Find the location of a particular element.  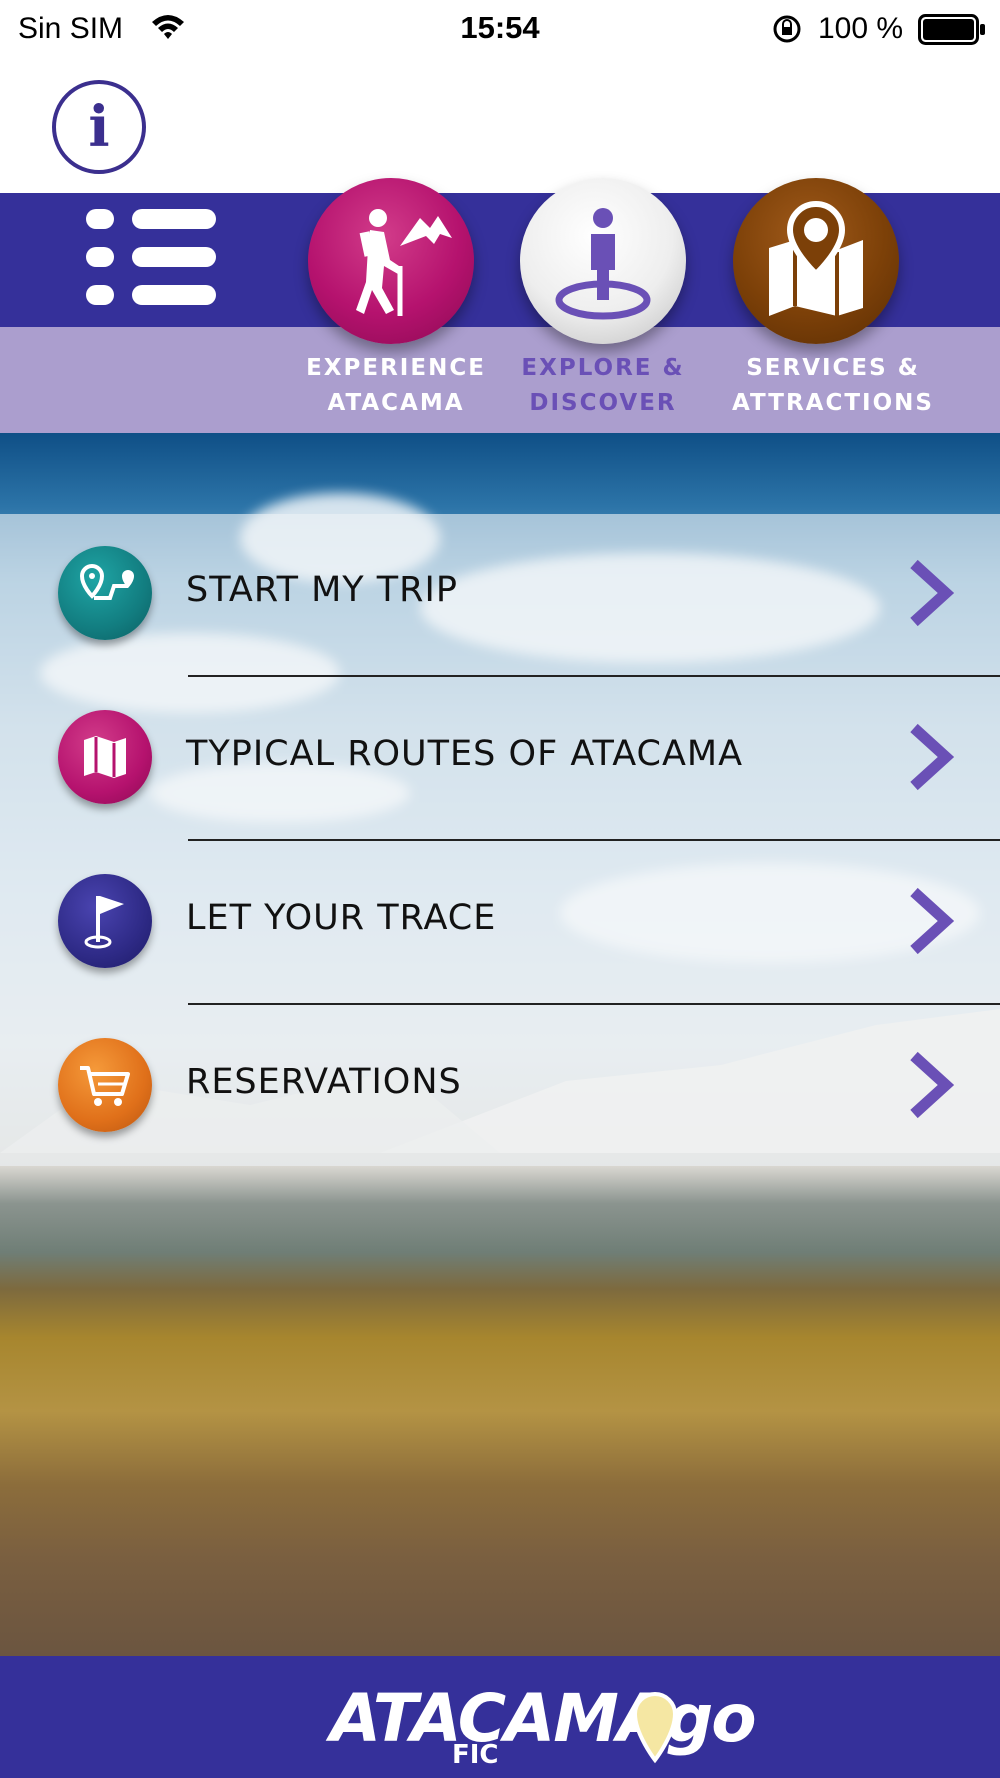

nav-label-experience: EXPERIENCE ATACAMA is located at coordinates (396, 386).